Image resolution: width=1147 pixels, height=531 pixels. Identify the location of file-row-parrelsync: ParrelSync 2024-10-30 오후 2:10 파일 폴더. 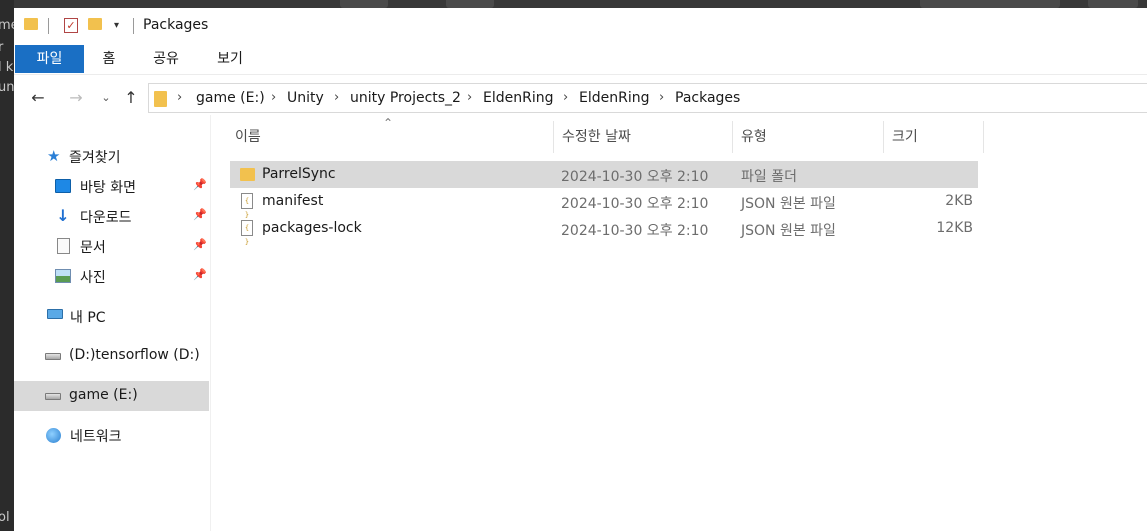
(604, 174).